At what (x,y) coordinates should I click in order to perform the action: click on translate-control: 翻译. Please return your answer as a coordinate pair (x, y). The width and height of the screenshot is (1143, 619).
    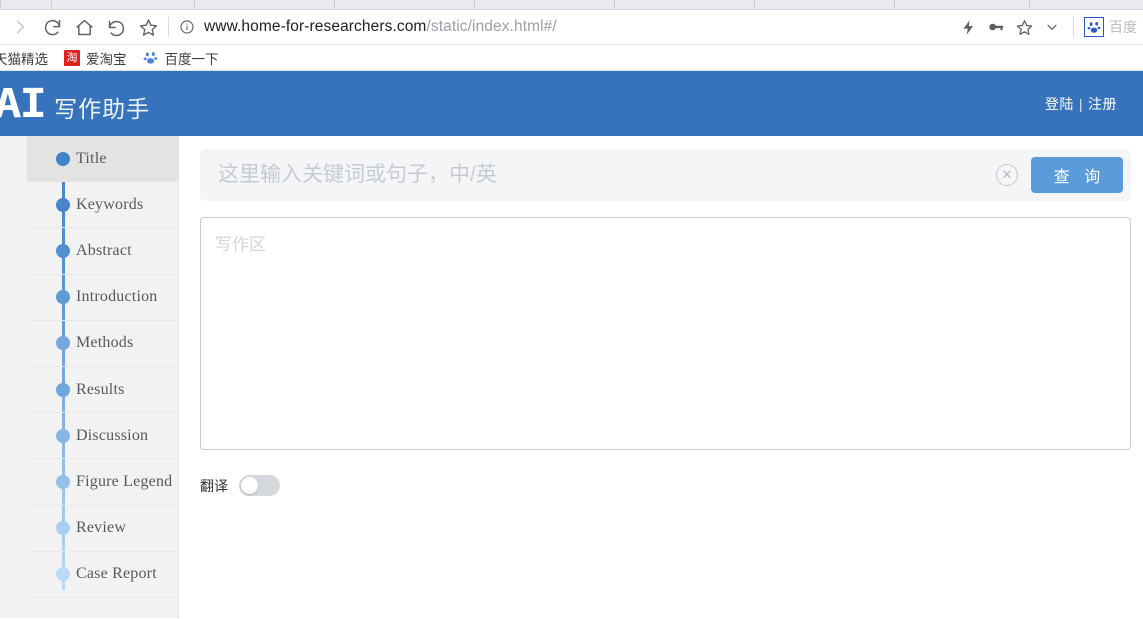
    Looking at the image, I should click on (665, 485).